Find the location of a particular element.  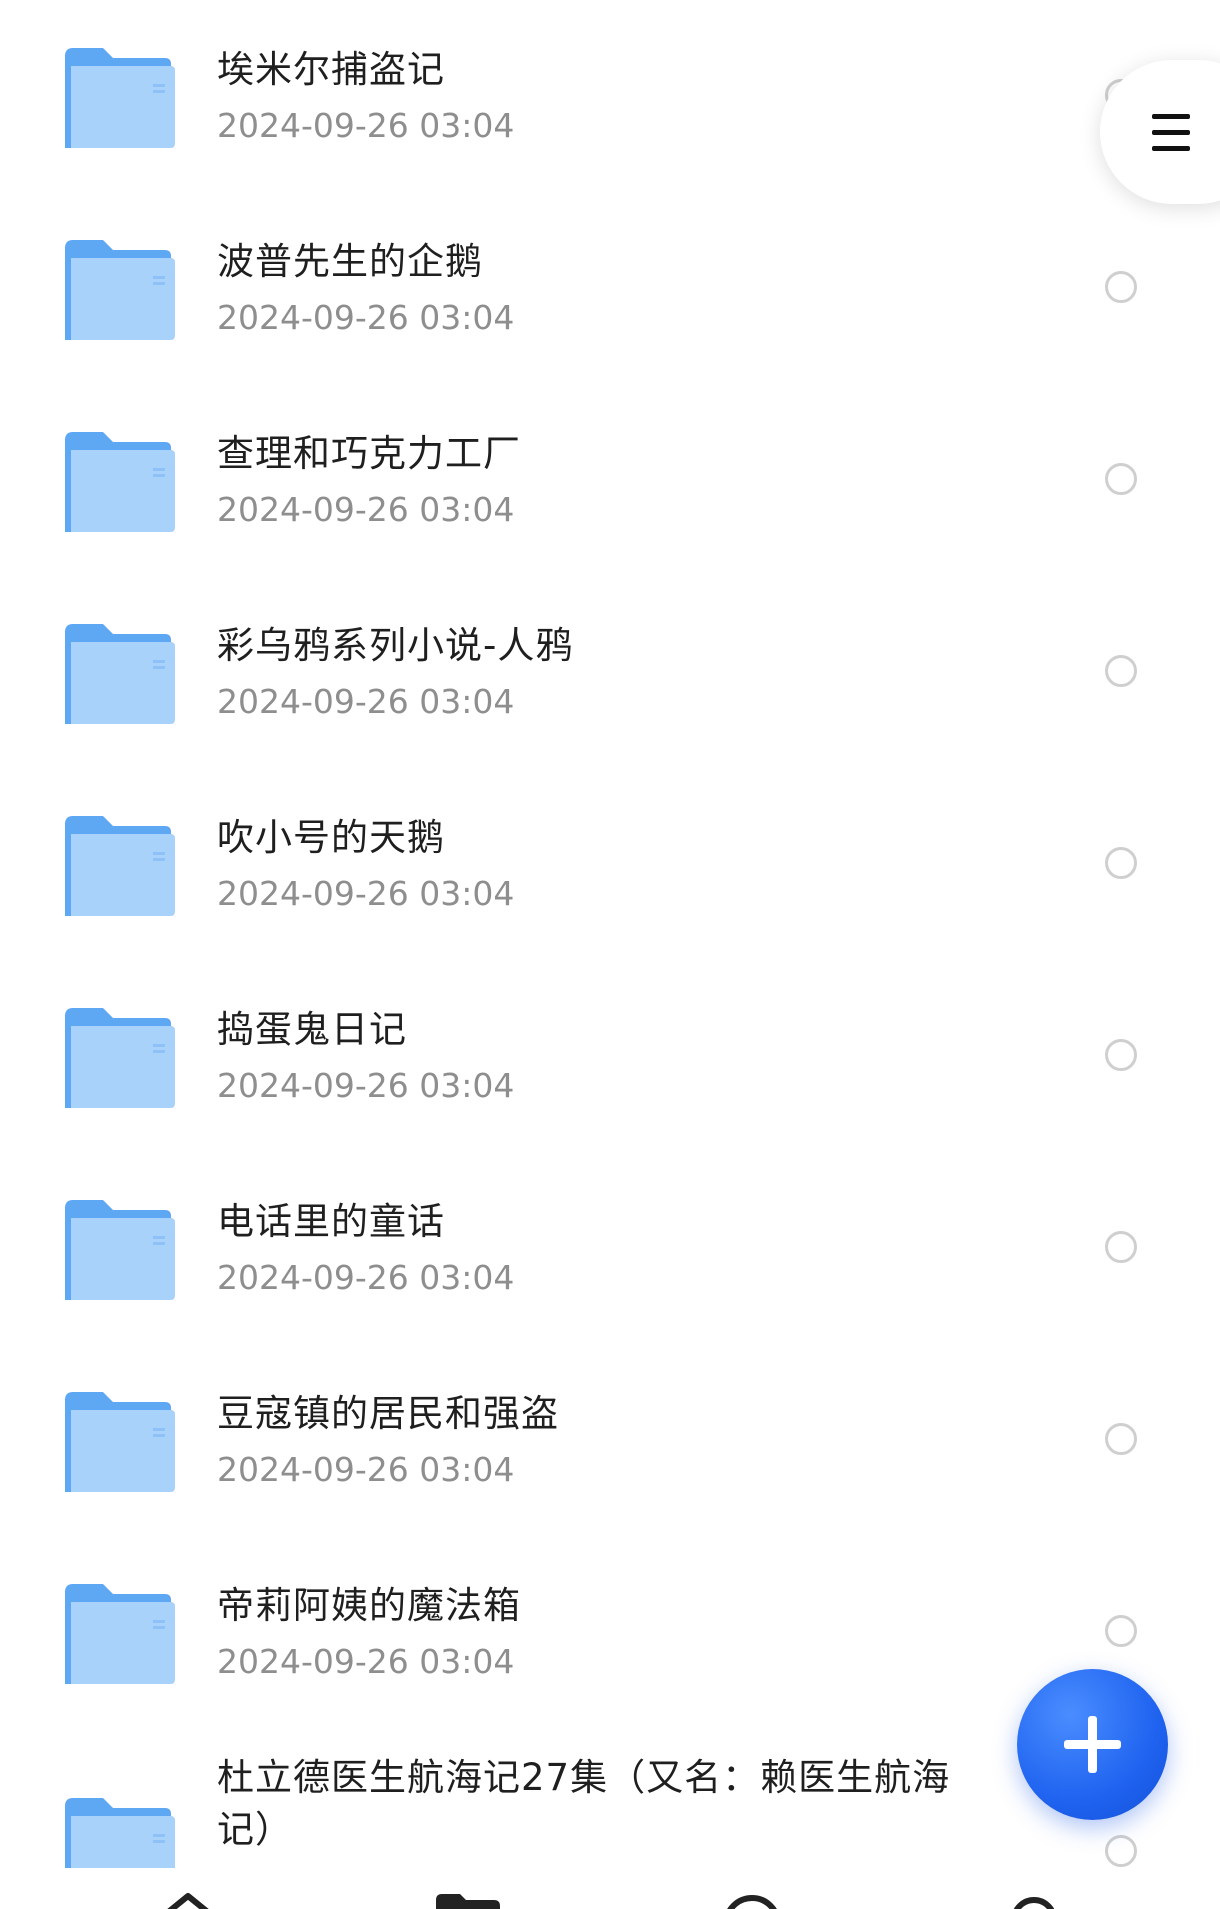

file-name: 捣蛋鬼日记 is located at coordinates (312, 1029).